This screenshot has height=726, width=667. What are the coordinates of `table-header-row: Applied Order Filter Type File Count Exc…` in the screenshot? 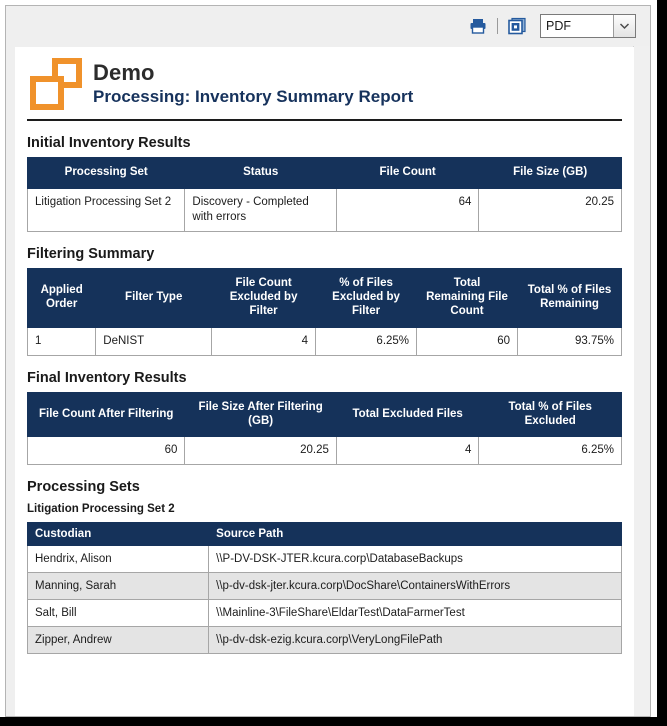 It's located at (324, 298).